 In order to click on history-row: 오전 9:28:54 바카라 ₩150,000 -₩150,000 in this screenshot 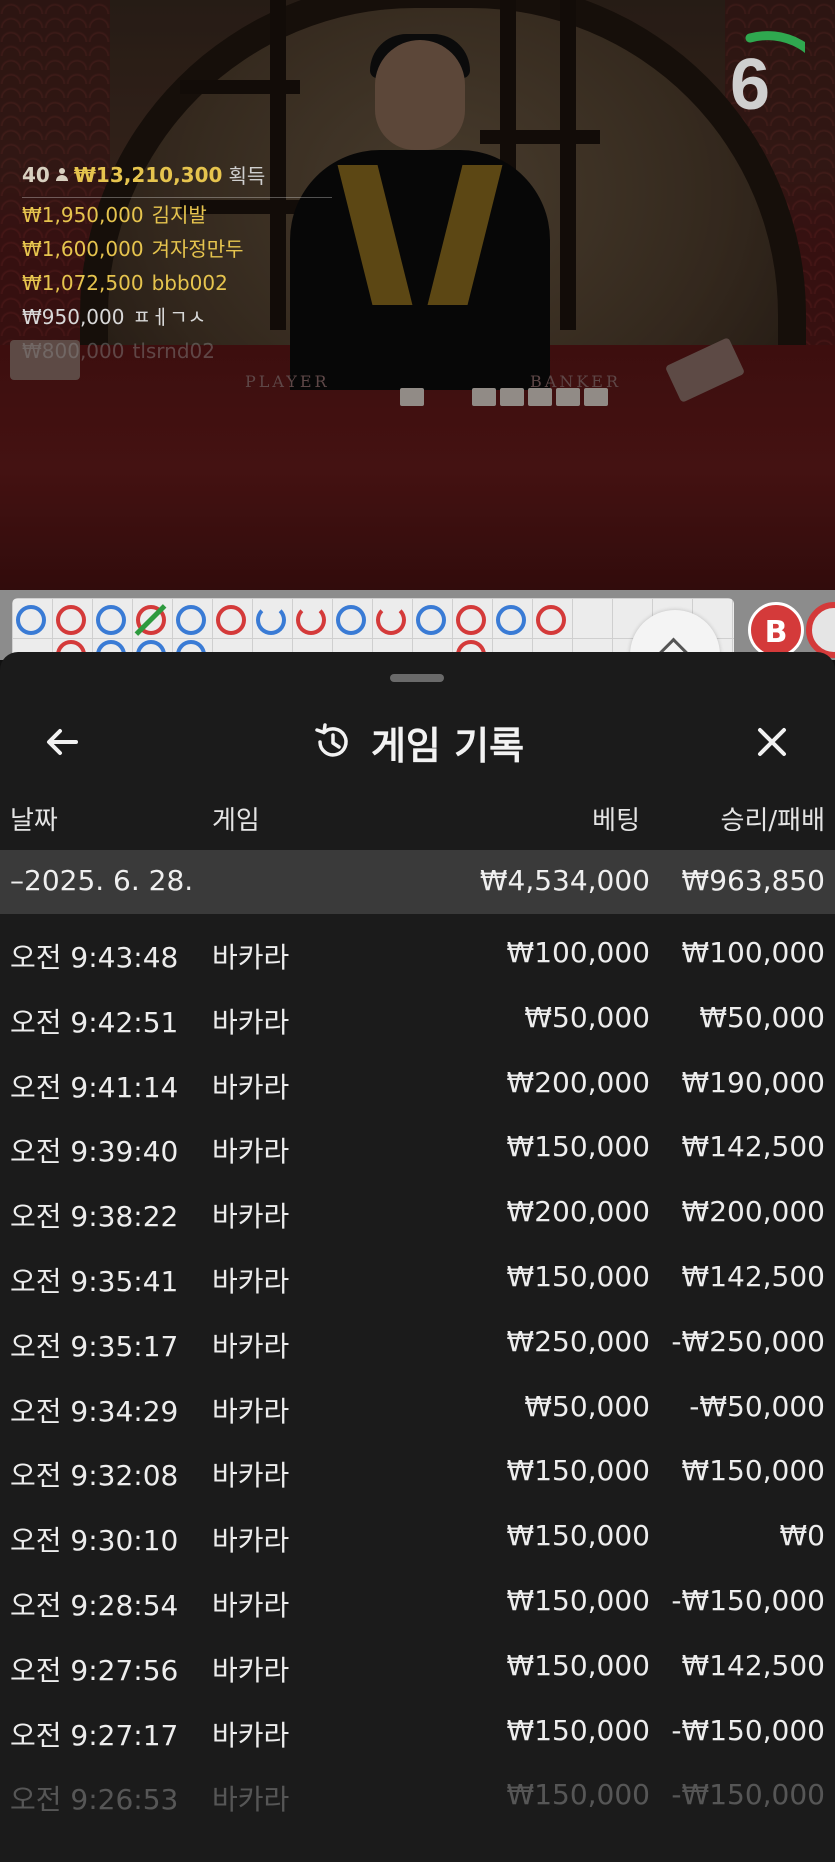, I will do `click(417, 1602)`.